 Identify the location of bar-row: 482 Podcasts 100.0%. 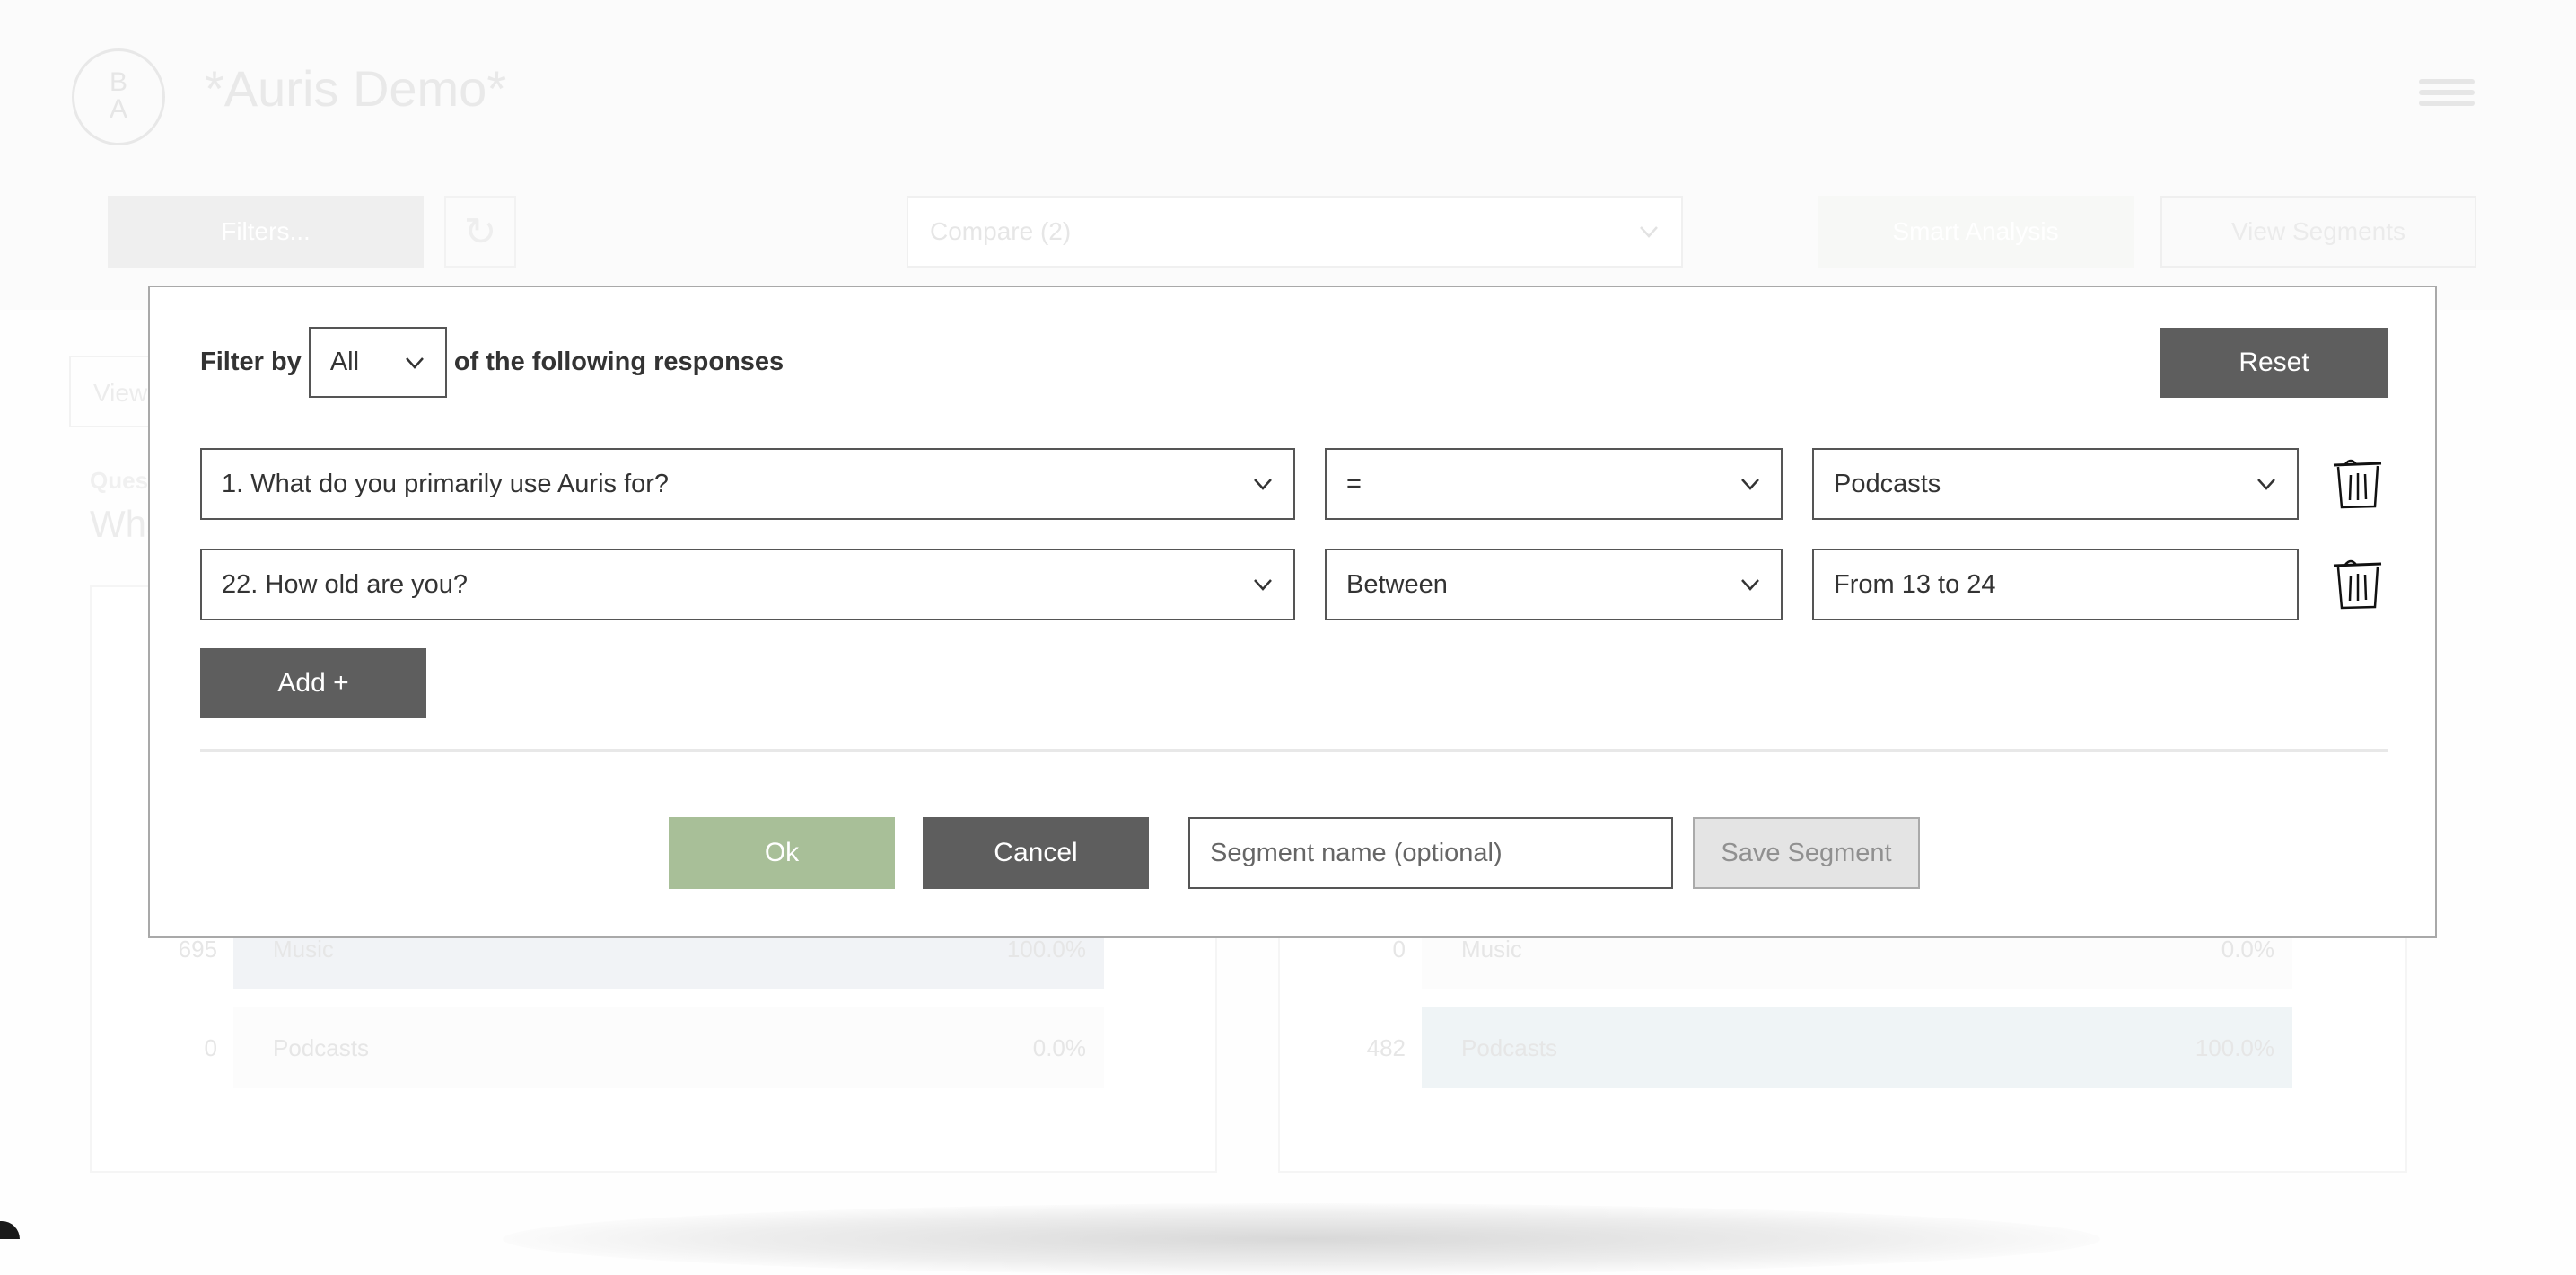
(1817, 1048).